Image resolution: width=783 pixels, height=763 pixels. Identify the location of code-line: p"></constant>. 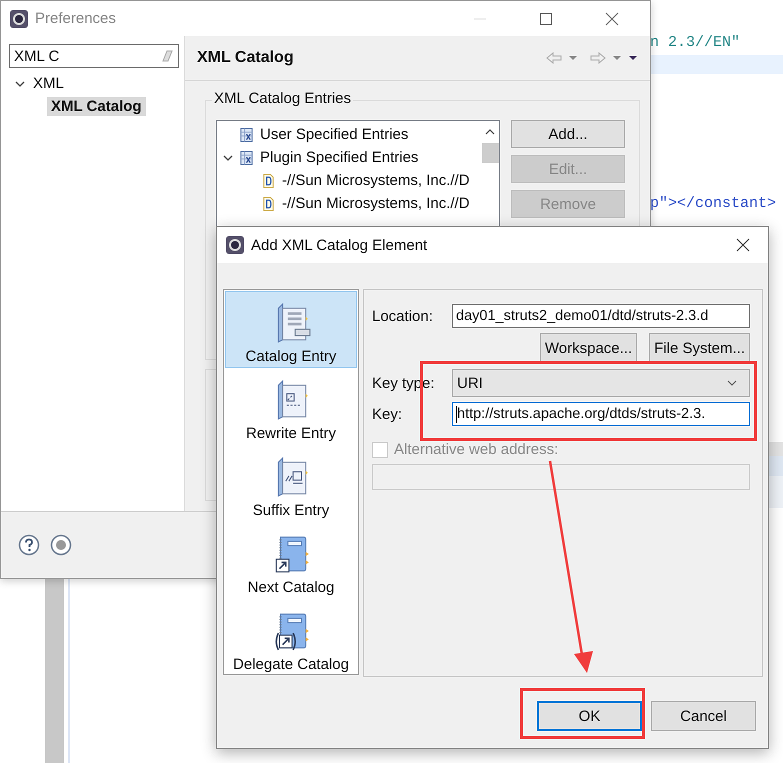
(713, 203).